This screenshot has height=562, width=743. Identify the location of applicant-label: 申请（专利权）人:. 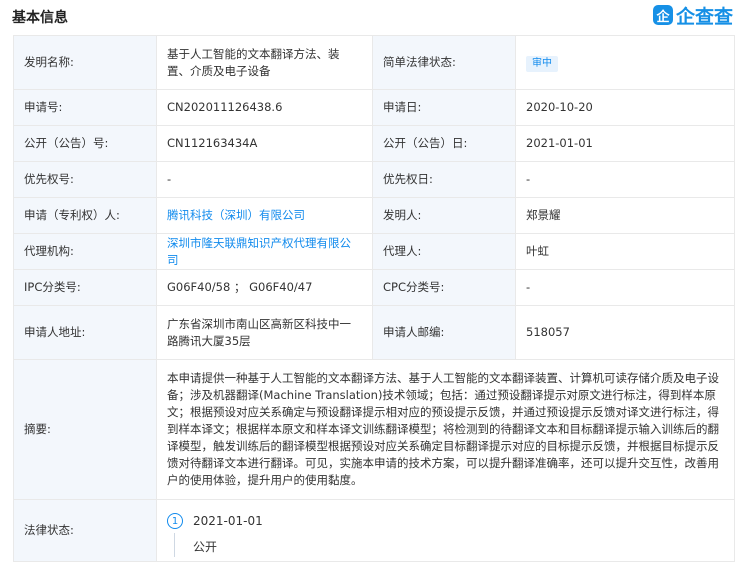
(85, 215).